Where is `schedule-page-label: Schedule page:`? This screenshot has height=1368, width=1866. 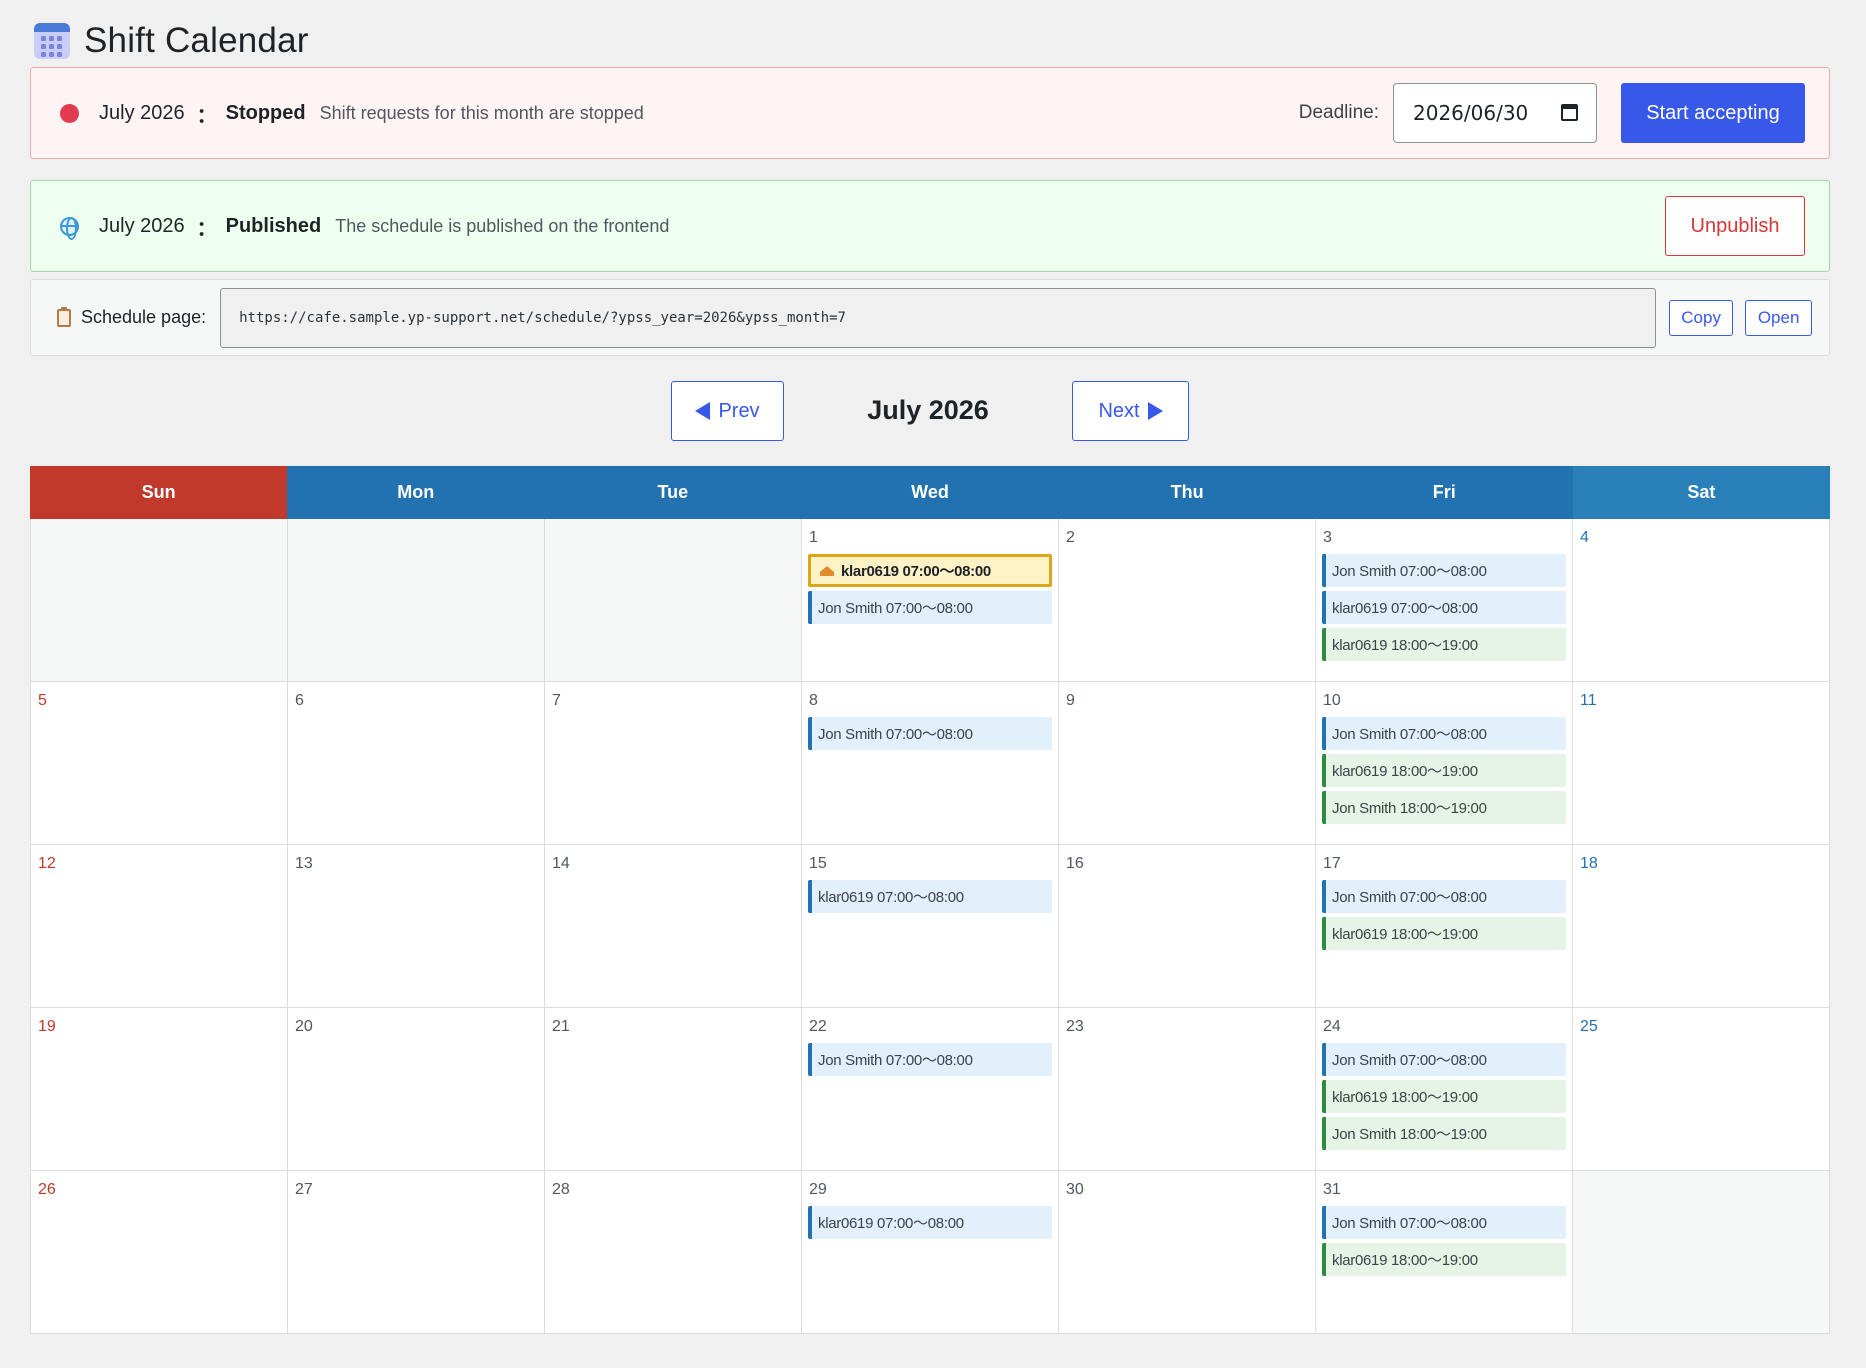
schedule-page-label: Schedule page: is located at coordinates (144, 317).